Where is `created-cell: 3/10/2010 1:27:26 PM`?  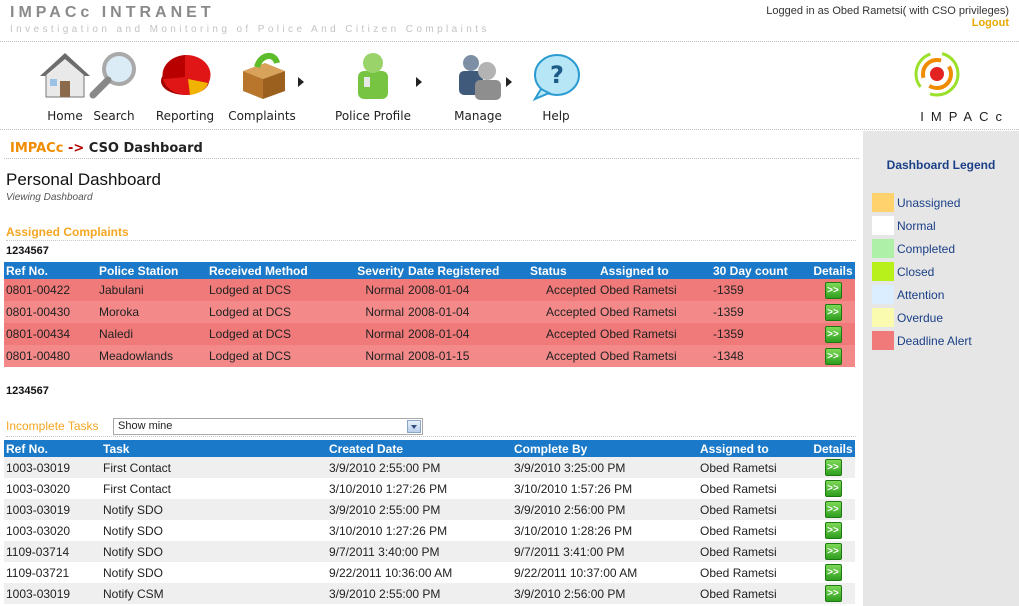 created-cell: 3/10/2010 1:27:26 PM is located at coordinates (388, 488).